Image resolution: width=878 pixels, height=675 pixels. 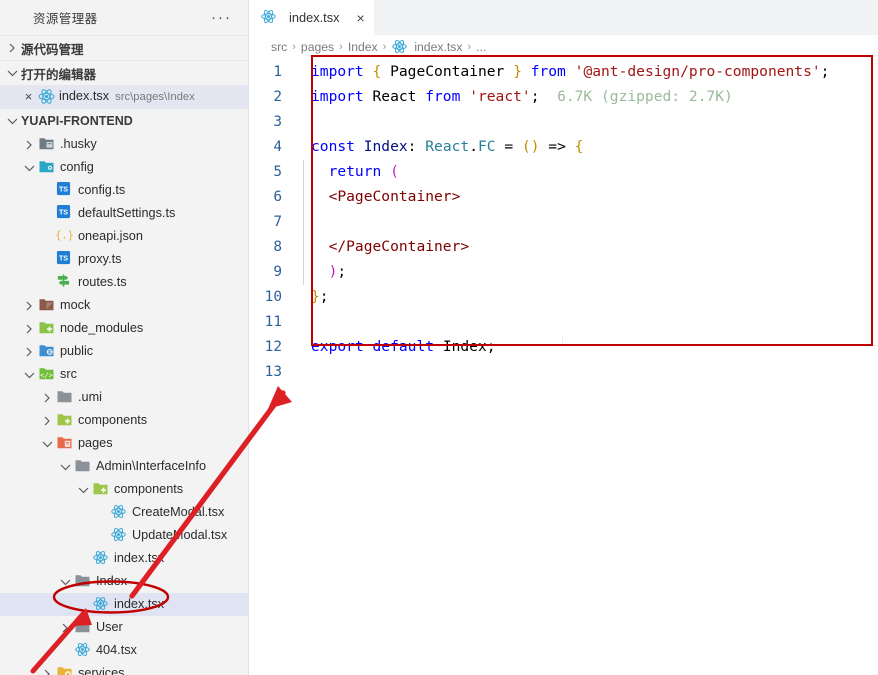 What do you see at coordinates (124, 668) in the screenshot?
I see `tree-item-services: services` at bounding box center [124, 668].